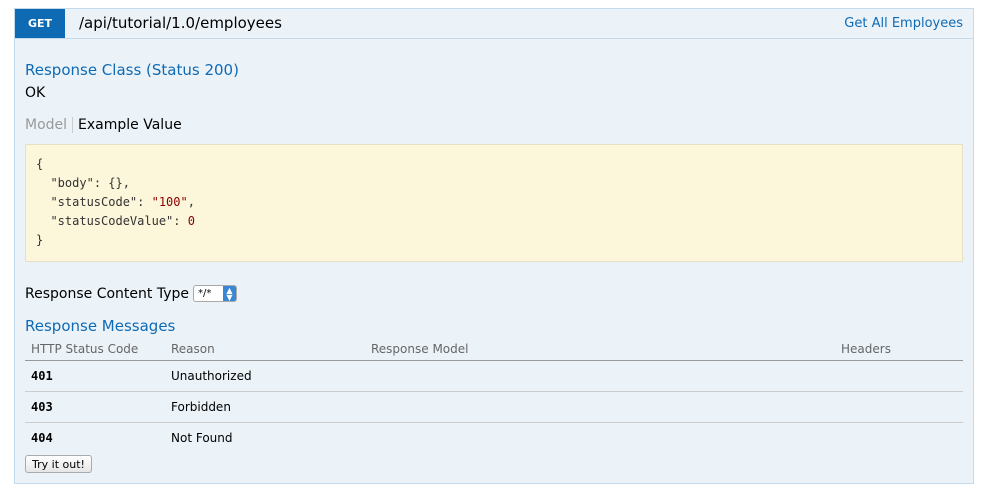 The height and width of the screenshot is (499, 987). I want to click on json-close-brace: }, so click(40, 240).